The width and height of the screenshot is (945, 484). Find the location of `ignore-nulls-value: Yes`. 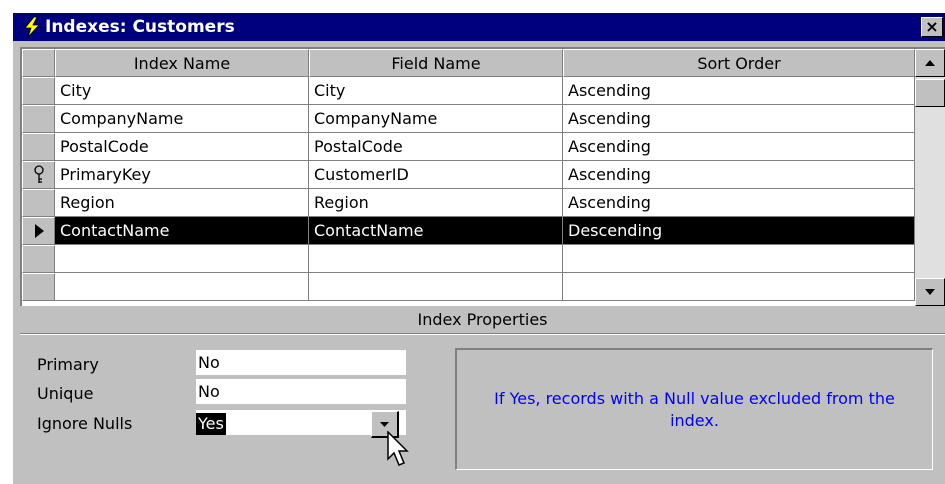

ignore-nulls-value: Yes is located at coordinates (211, 424).